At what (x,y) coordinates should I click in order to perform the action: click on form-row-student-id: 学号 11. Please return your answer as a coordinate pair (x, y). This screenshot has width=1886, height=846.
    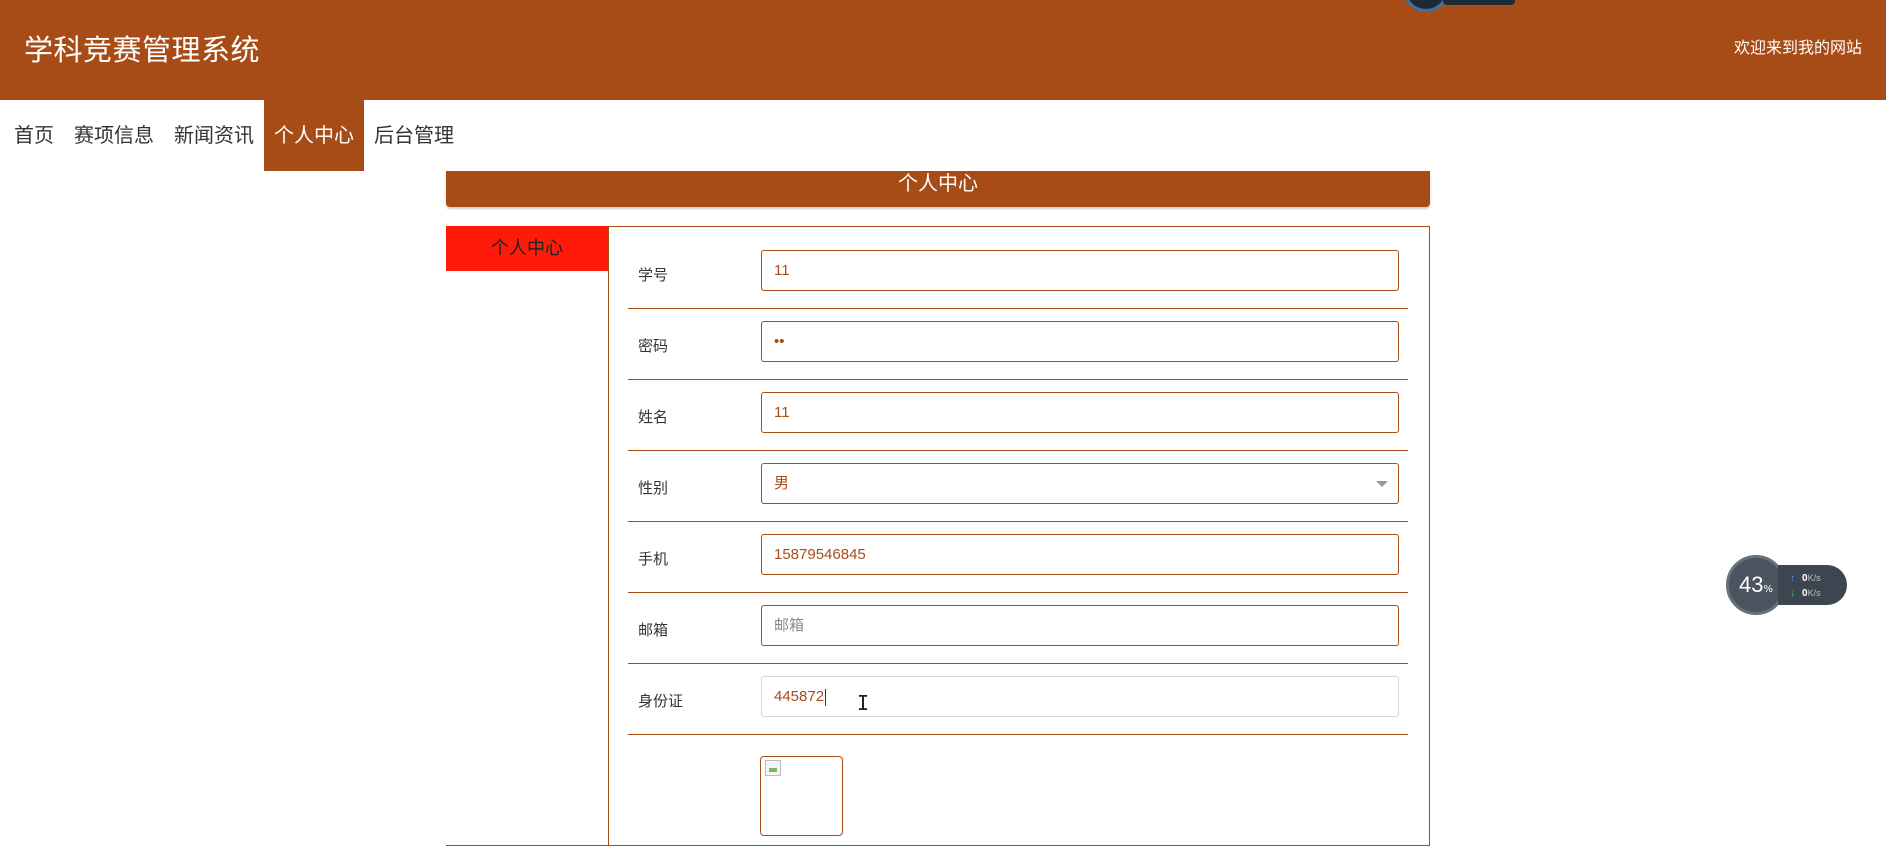
    Looking at the image, I should click on (1018, 273).